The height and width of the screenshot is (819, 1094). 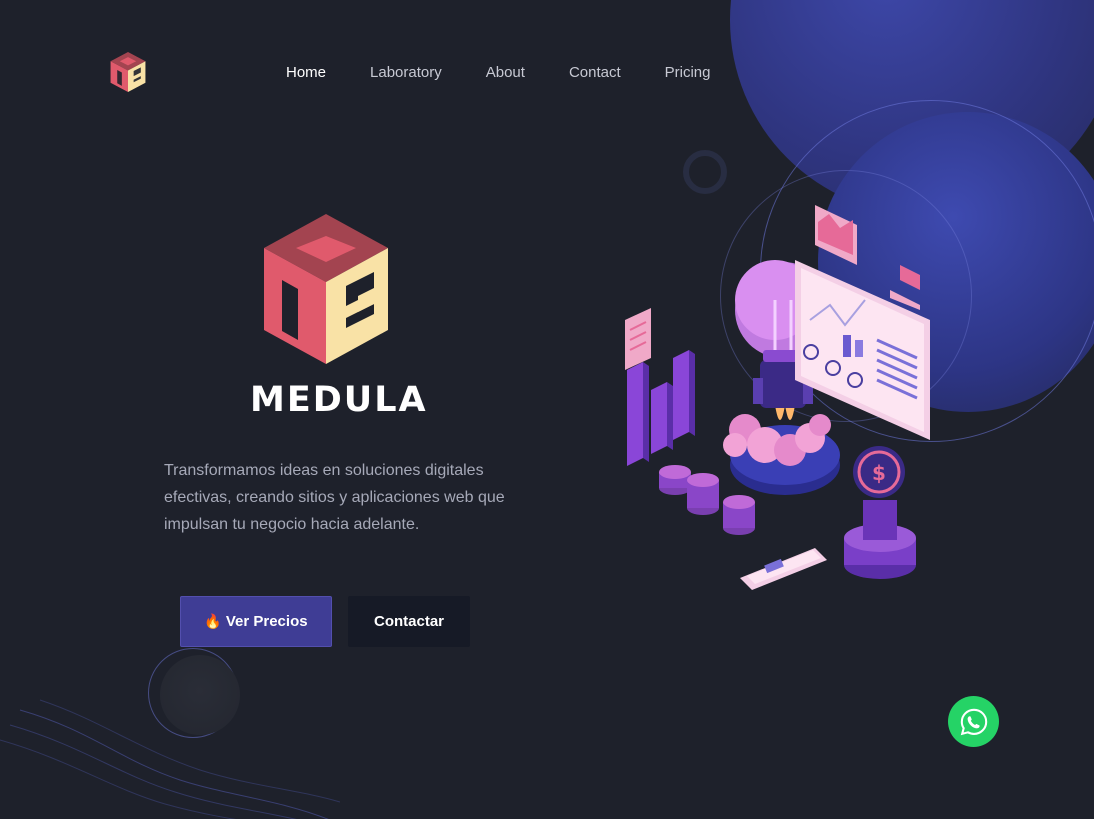 What do you see at coordinates (688, 73) in the screenshot?
I see `nav-item-pricing: Pricing` at bounding box center [688, 73].